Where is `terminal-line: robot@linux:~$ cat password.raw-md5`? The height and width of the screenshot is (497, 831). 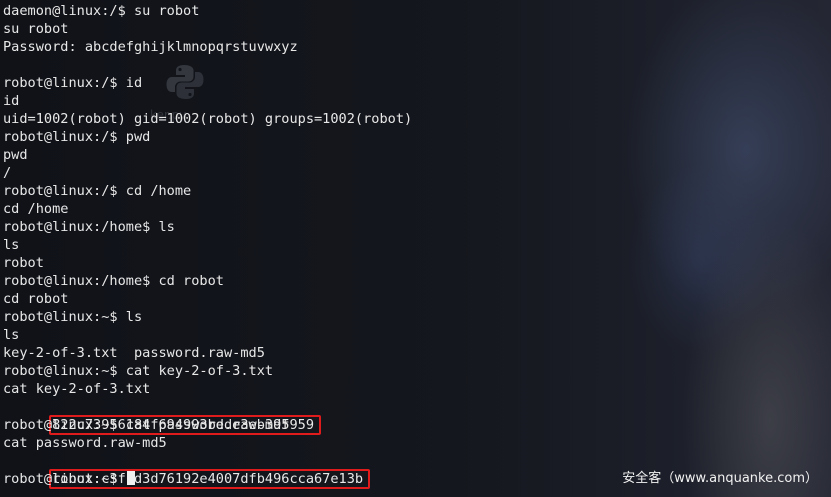
terminal-line: robot@linux:~$ cat password.raw-md5 is located at coordinates (146, 425).